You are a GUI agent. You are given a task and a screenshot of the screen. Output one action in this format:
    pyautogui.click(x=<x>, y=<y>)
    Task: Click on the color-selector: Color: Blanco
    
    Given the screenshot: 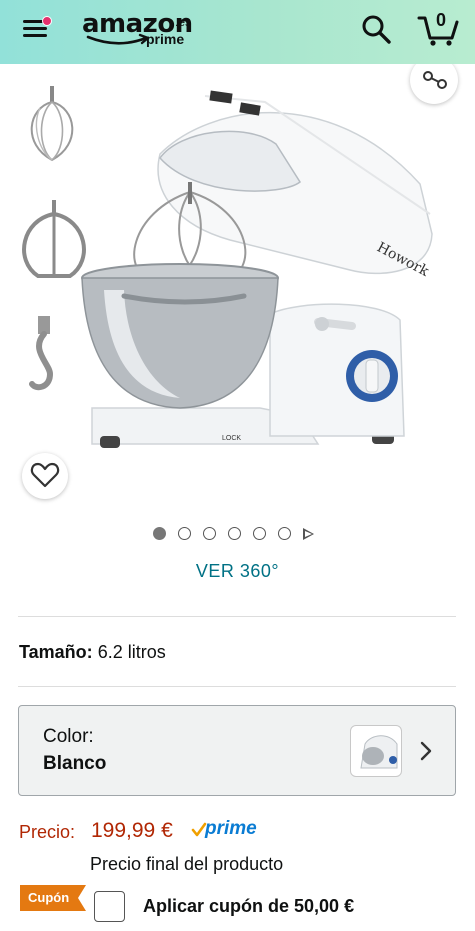 What is the action you would take?
    pyautogui.click(x=237, y=750)
    